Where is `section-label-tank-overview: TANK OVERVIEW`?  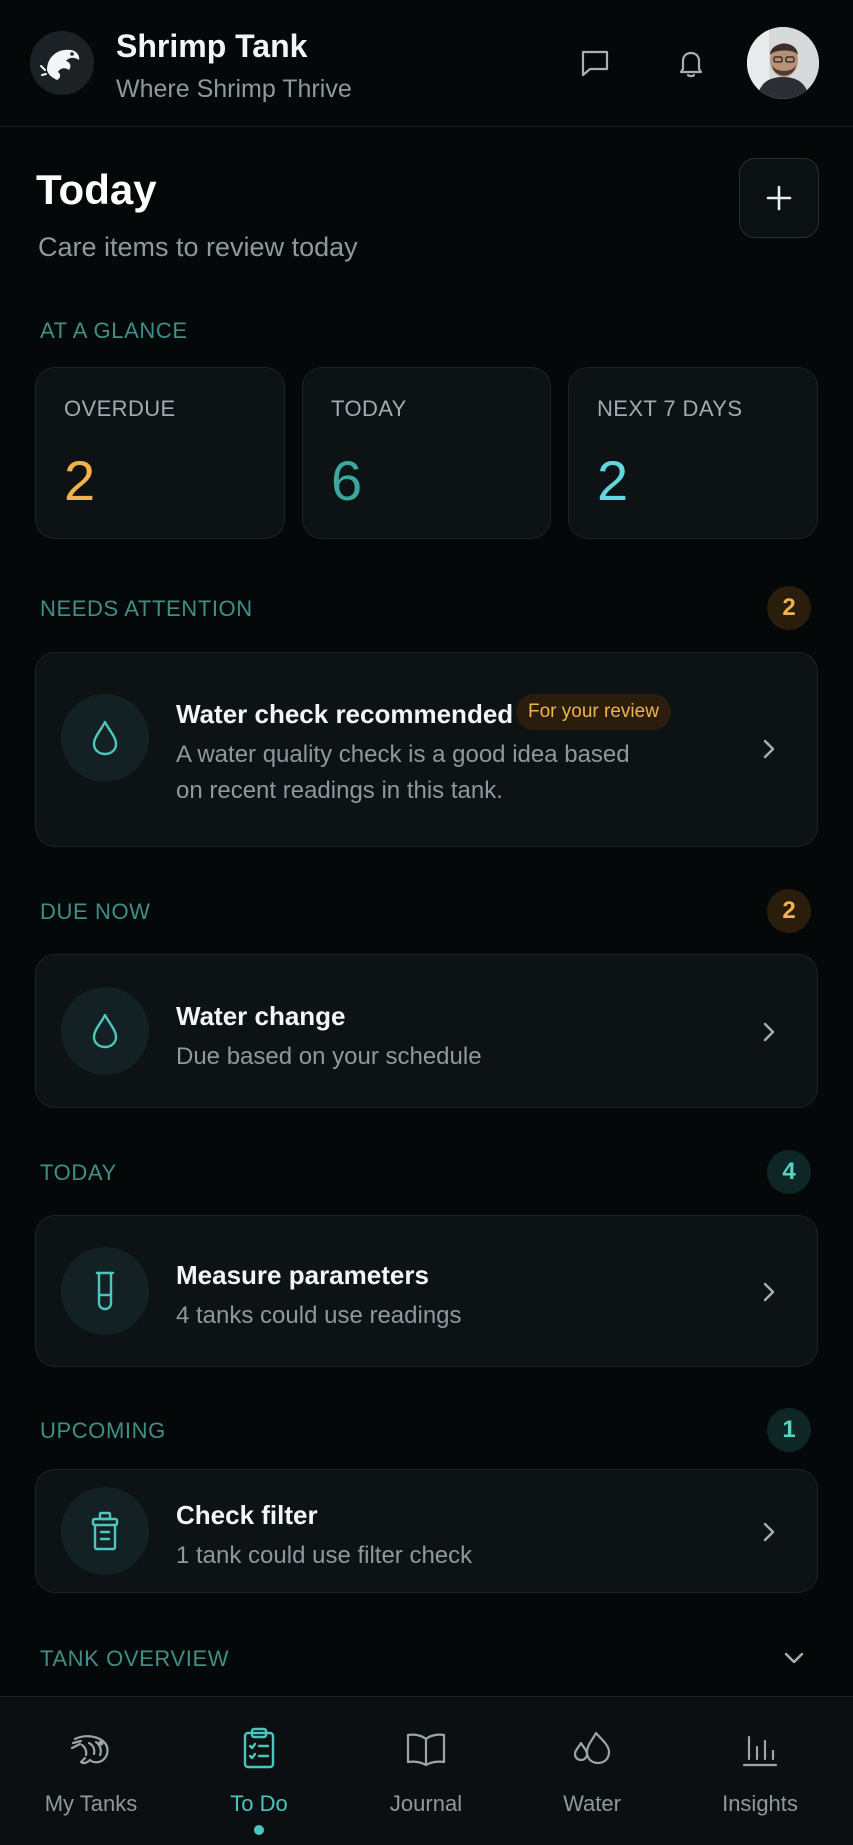 section-label-tank-overview: TANK OVERVIEW is located at coordinates (134, 1659).